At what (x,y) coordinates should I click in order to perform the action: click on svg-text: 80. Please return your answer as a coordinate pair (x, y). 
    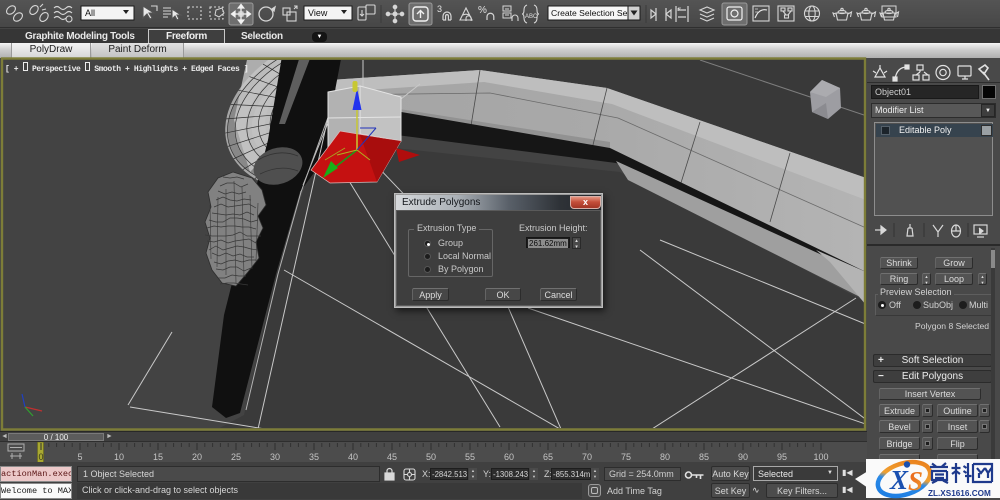
    Looking at the image, I should click on (665, 457).